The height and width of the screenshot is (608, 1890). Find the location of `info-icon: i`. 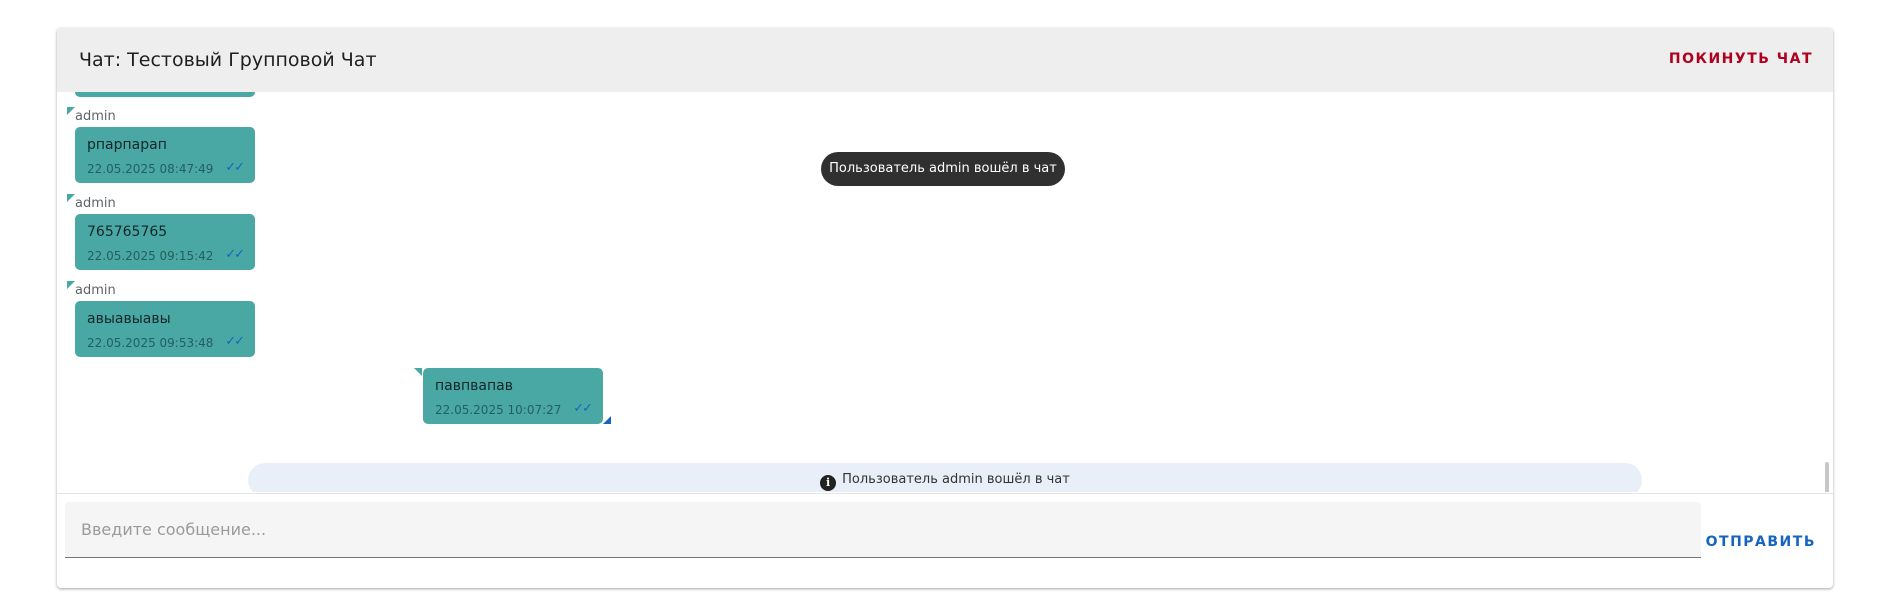

info-icon: i is located at coordinates (828, 483).